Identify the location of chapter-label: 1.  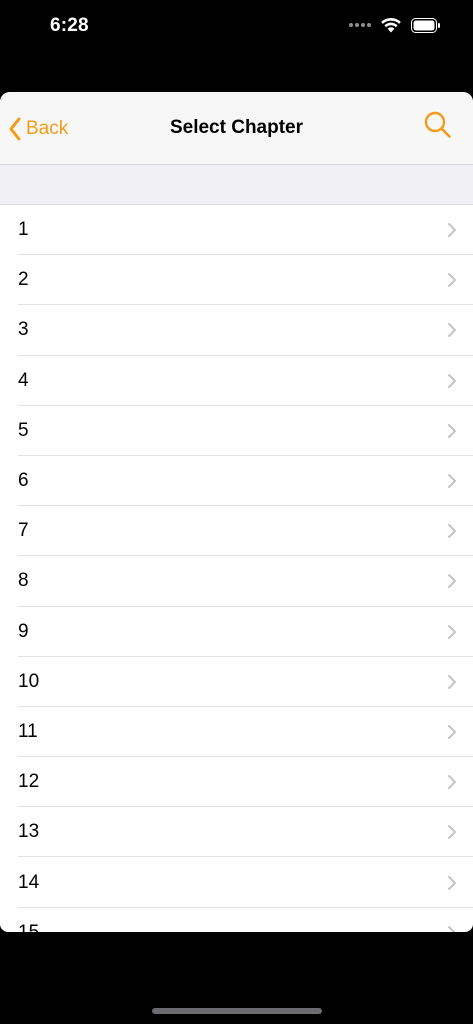
(23, 230).